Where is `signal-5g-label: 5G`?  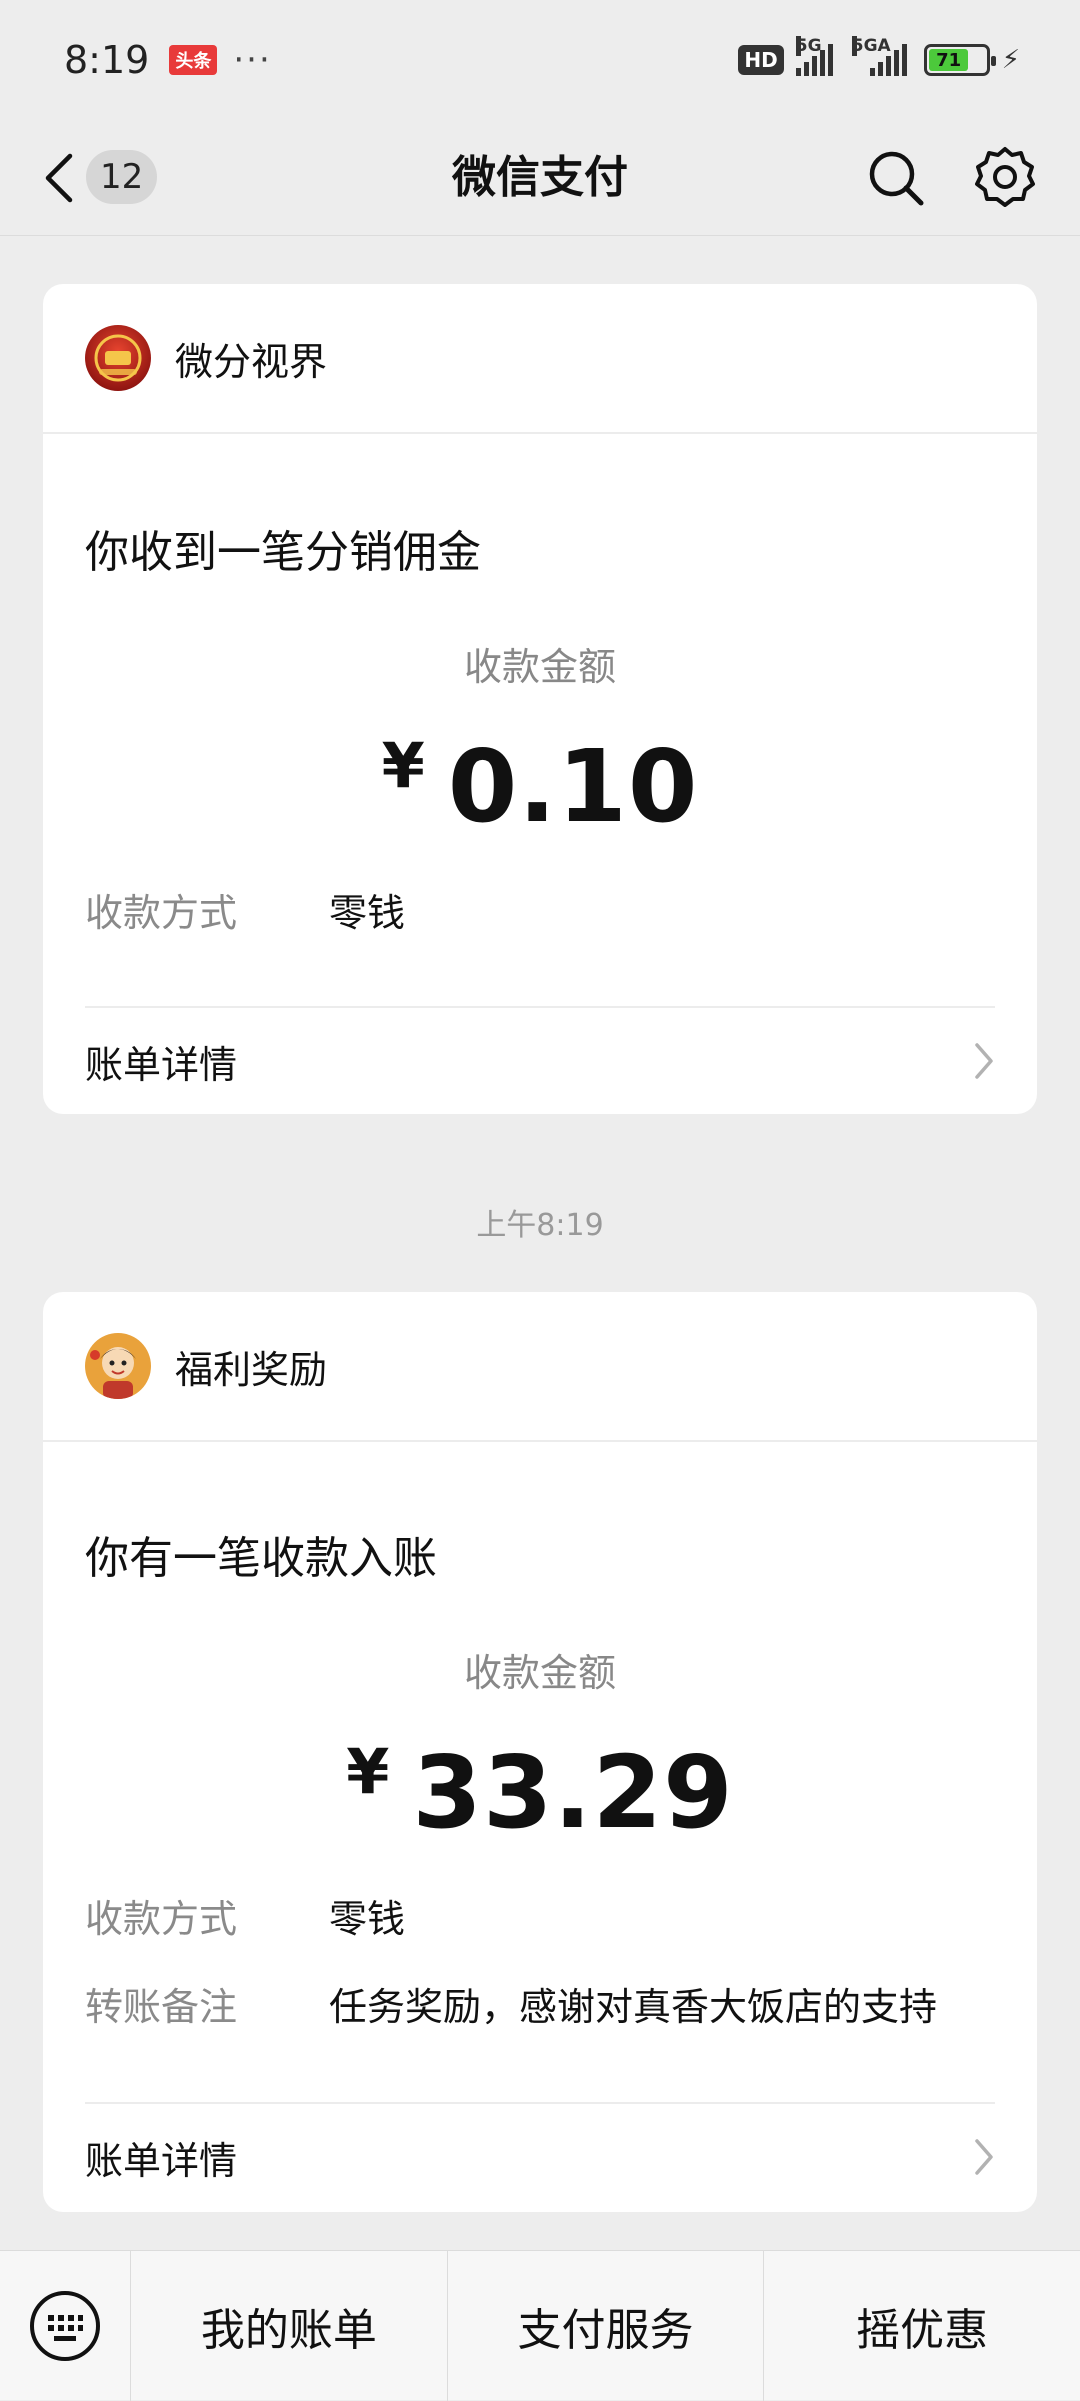 signal-5g-label: 5G is located at coordinates (808, 46).